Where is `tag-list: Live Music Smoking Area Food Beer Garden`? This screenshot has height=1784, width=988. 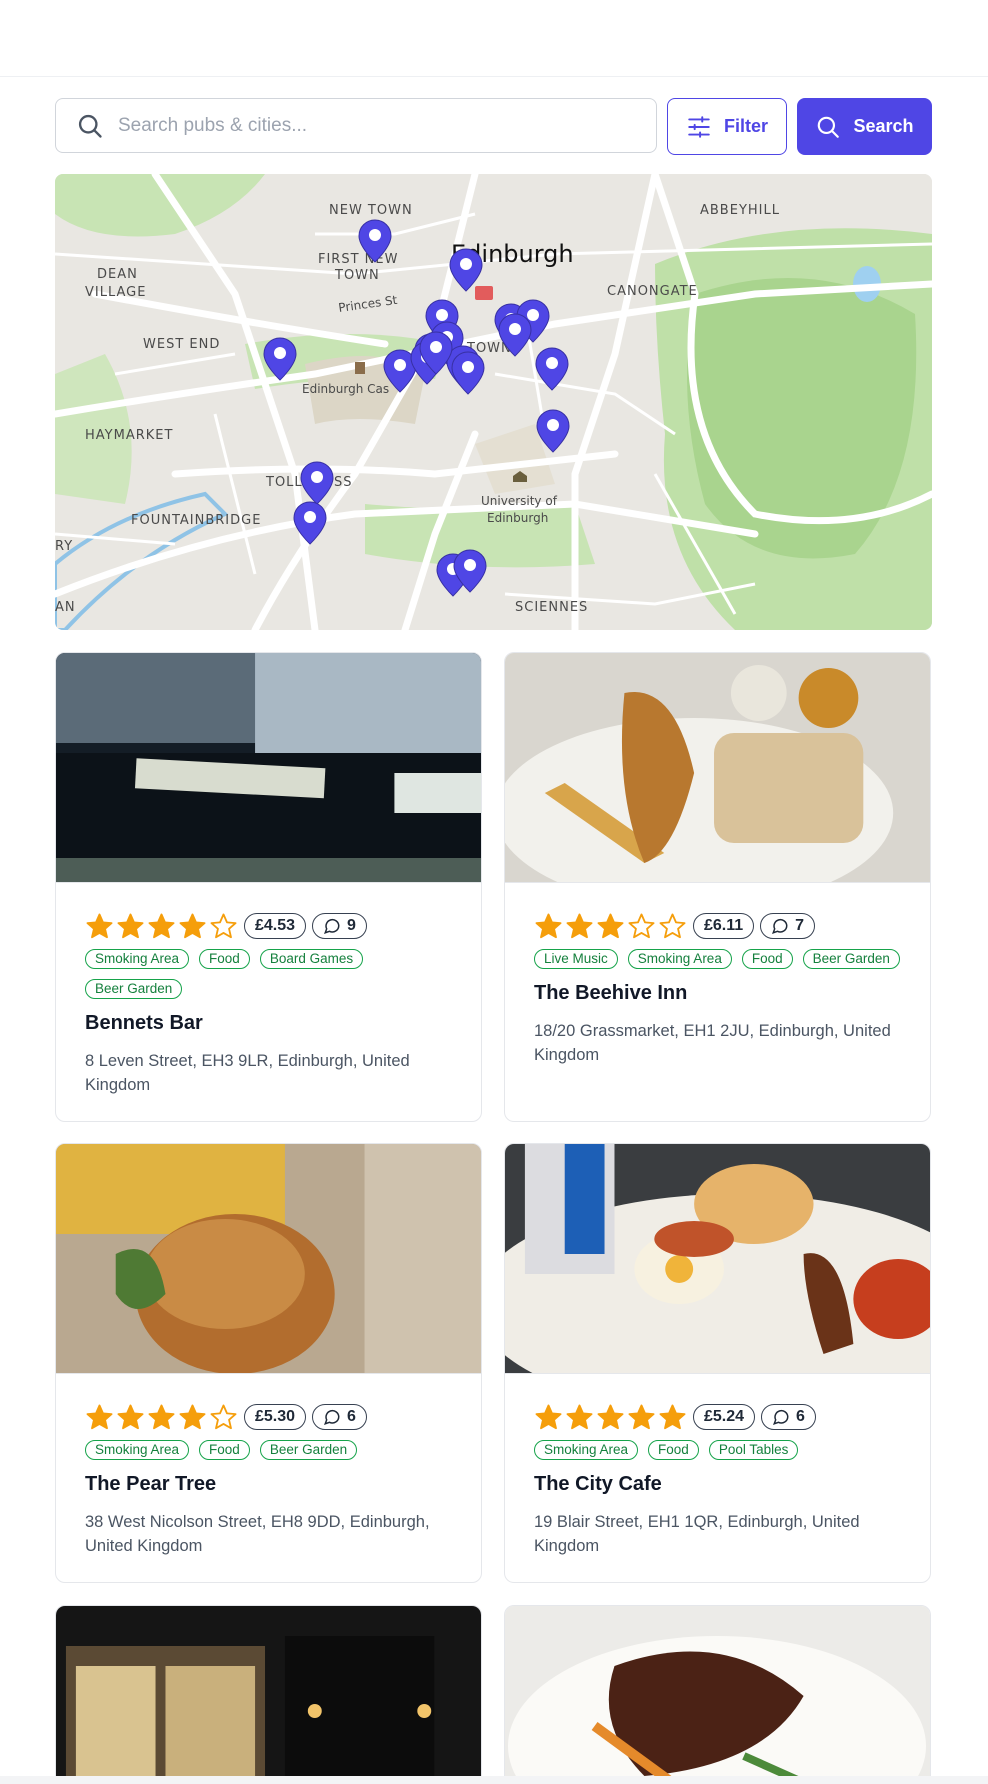 tag-list: Live Music Smoking Area Food Beer Garden is located at coordinates (717, 959).